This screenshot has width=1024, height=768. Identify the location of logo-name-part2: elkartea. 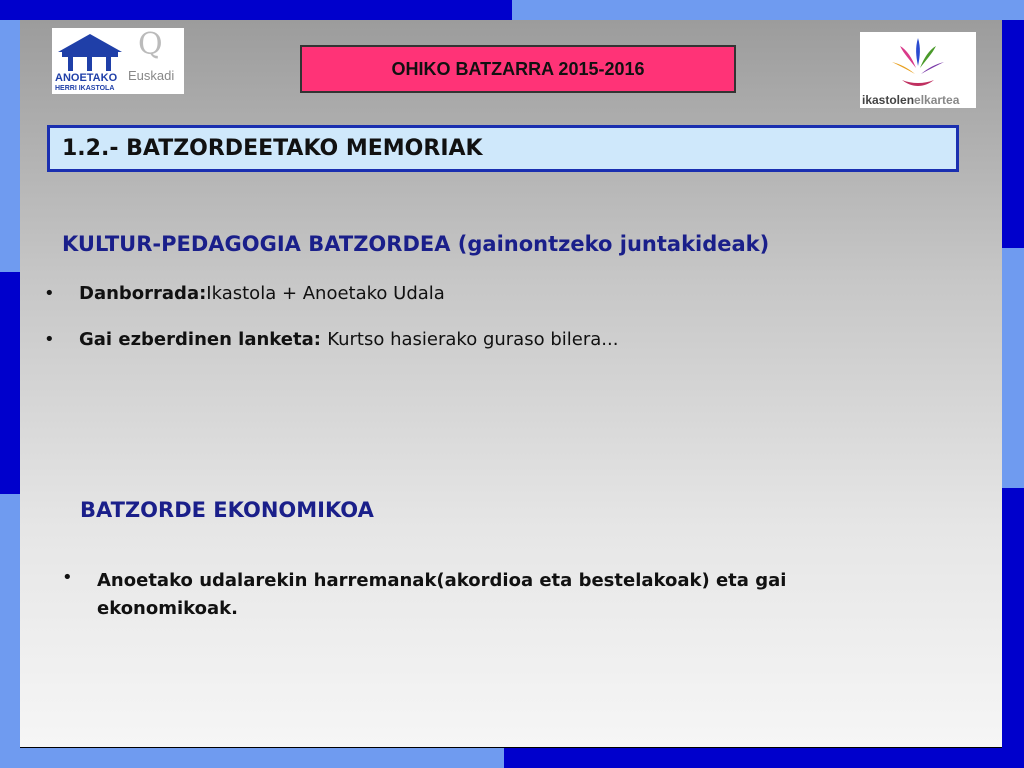
(937, 100).